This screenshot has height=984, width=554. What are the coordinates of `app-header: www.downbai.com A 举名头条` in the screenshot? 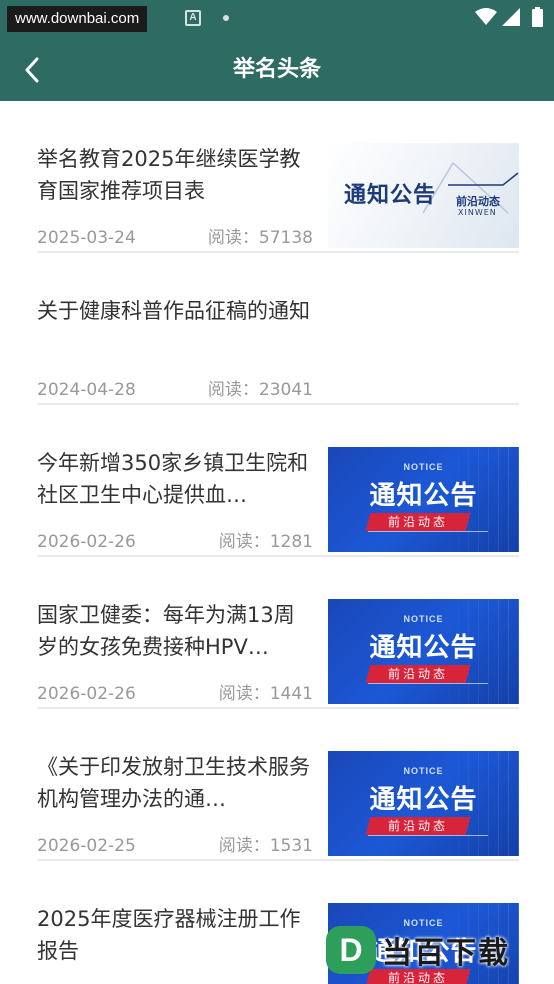 It's located at (277, 50).